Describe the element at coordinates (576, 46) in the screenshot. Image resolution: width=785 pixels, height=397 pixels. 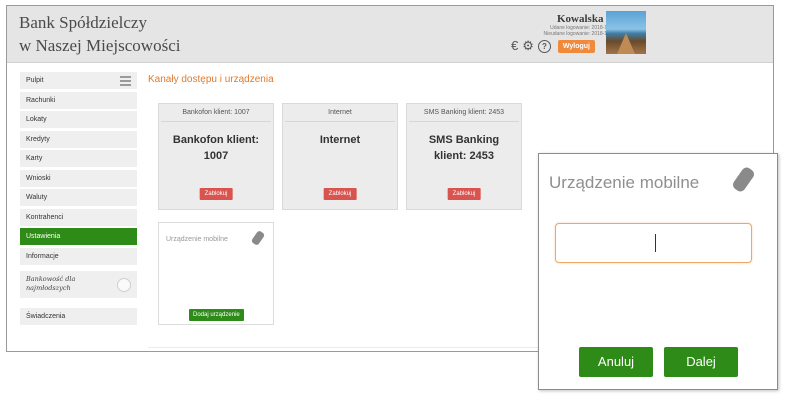
I see `logout-button: Wyloguj` at that location.